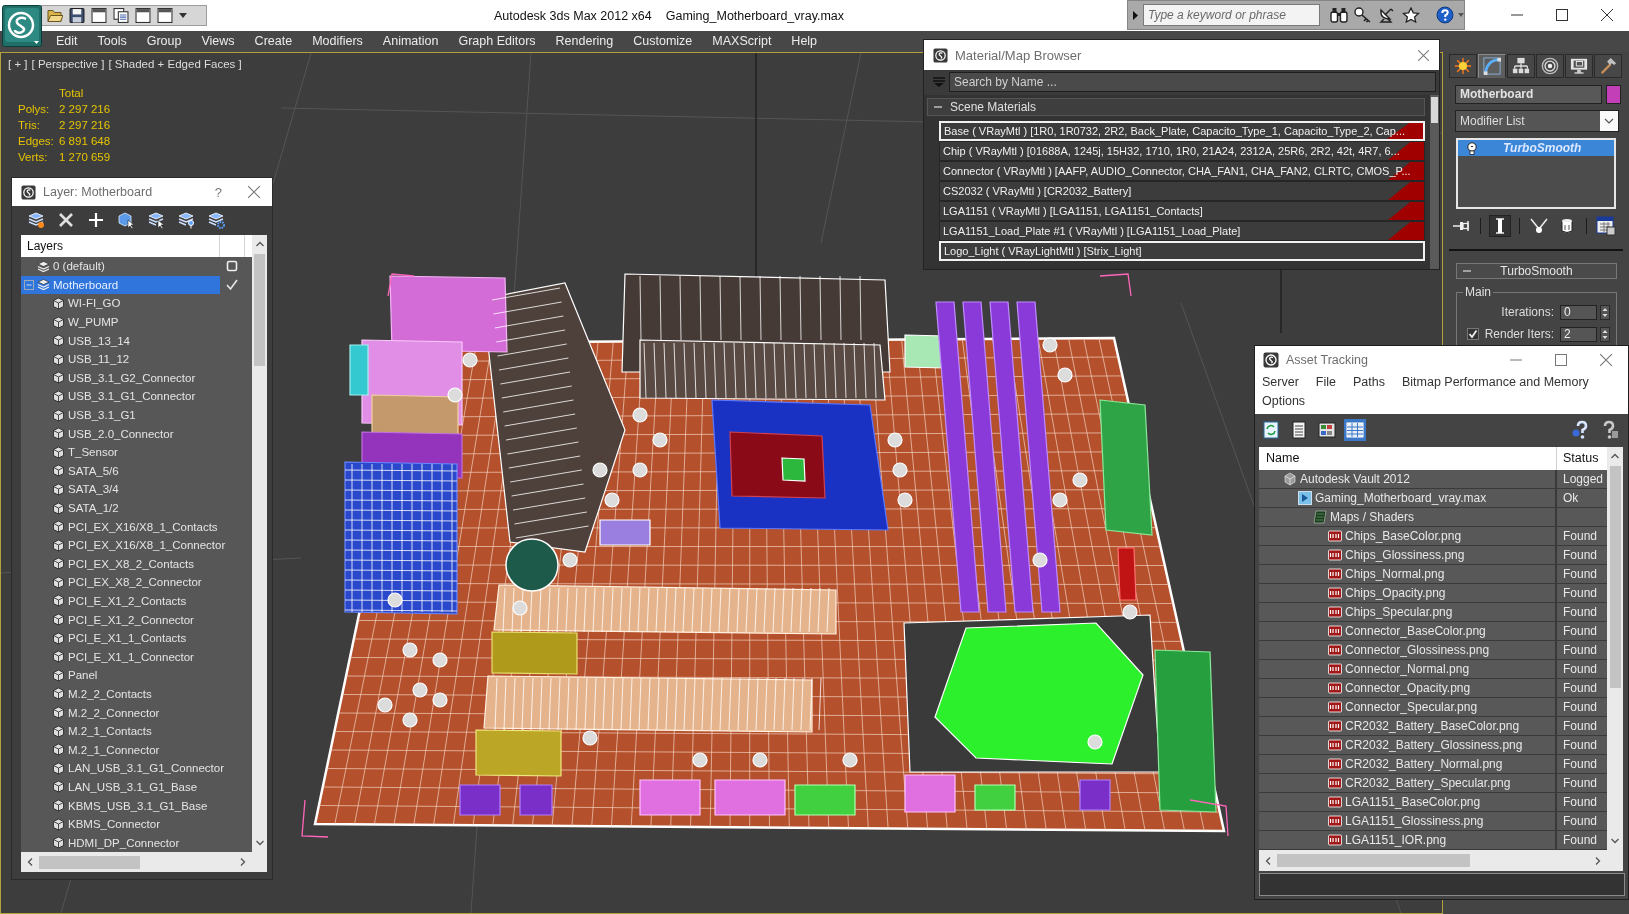 Image resolution: width=1629 pixels, height=914 pixels. Describe the element at coordinates (1433, 498) in the screenshot. I see `asset-row: Gaming_Motherboard_vray.max Ok` at that location.